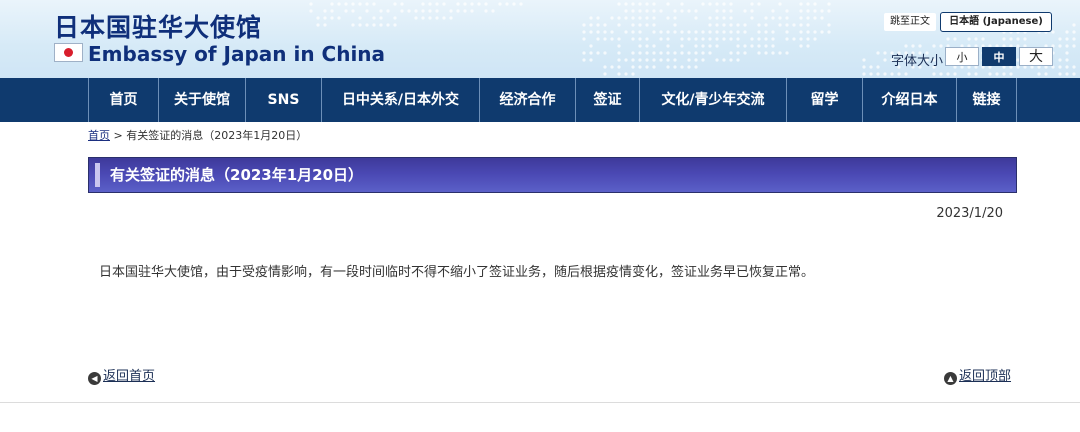 This screenshot has height=432, width=1080. What do you see at coordinates (99, 135) in the screenshot?
I see `breadcrumb-home-link: 首页` at bounding box center [99, 135].